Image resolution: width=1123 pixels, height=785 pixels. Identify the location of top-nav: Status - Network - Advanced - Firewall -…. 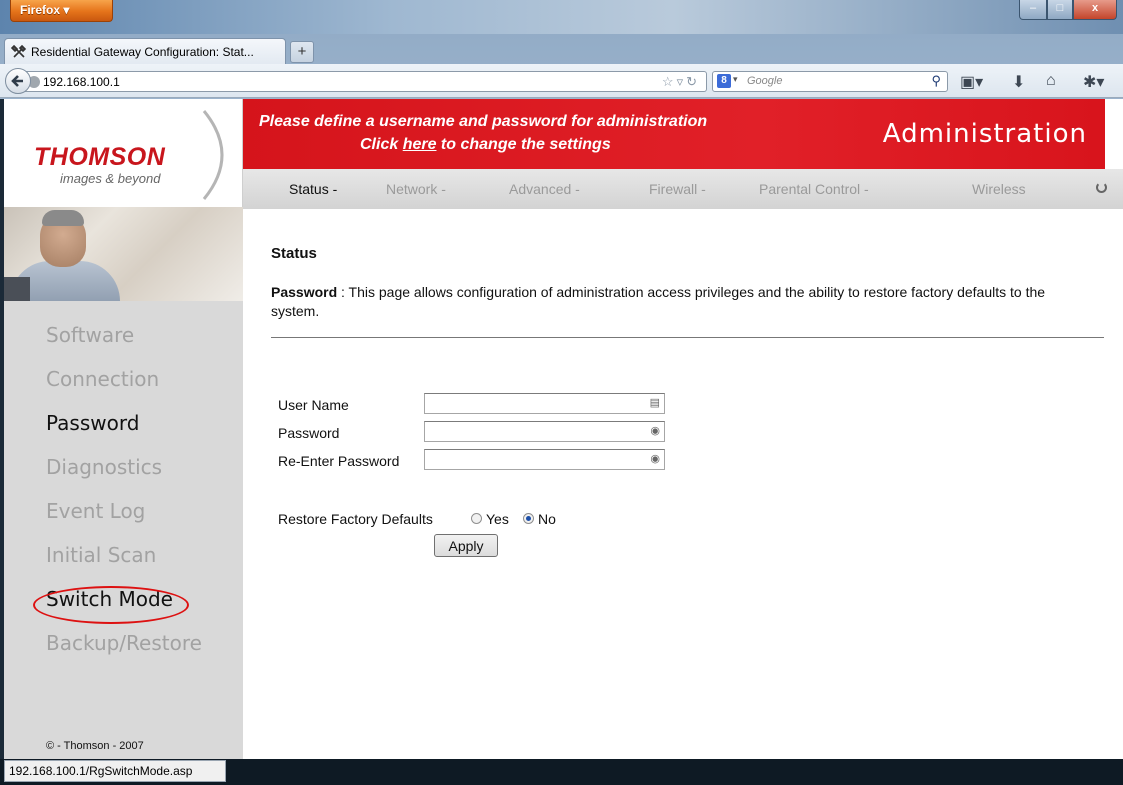
(683, 189).